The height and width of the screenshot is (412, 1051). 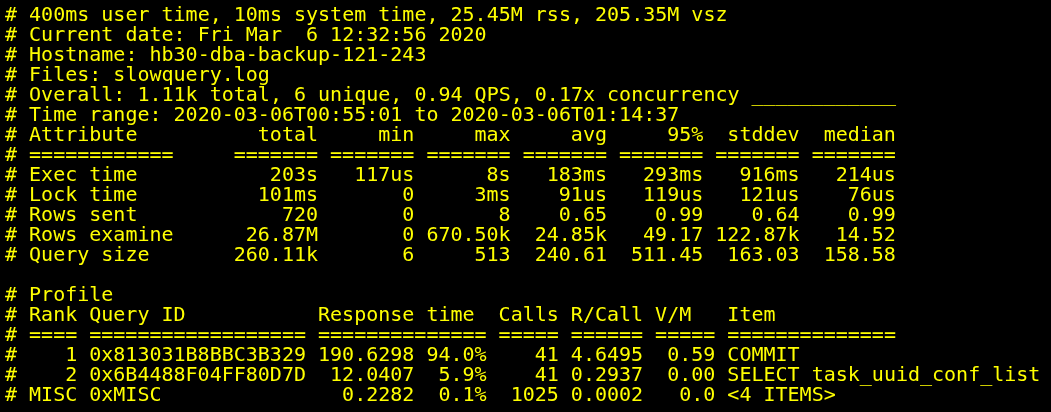 What do you see at coordinates (53, 334) in the screenshot?
I see `rule-text: ====` at bounding box center [53, 334].